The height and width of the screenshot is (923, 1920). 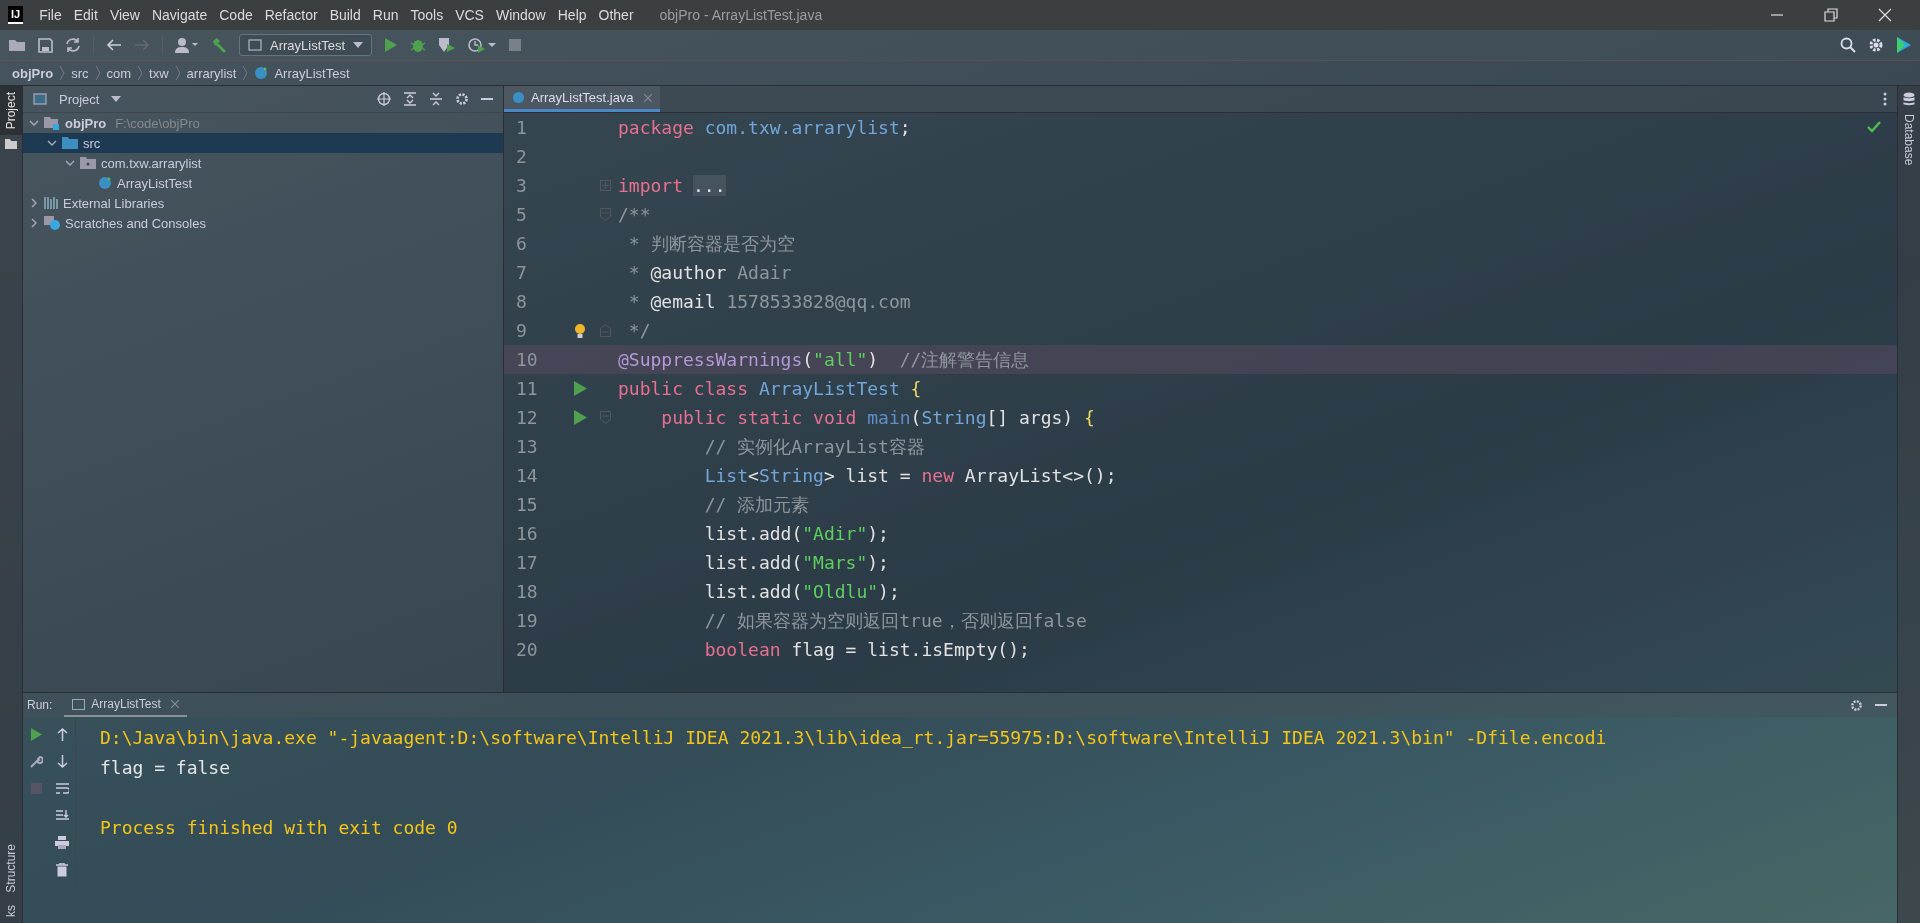 I want to click on line-number: 12, so click(x=527, y=417).